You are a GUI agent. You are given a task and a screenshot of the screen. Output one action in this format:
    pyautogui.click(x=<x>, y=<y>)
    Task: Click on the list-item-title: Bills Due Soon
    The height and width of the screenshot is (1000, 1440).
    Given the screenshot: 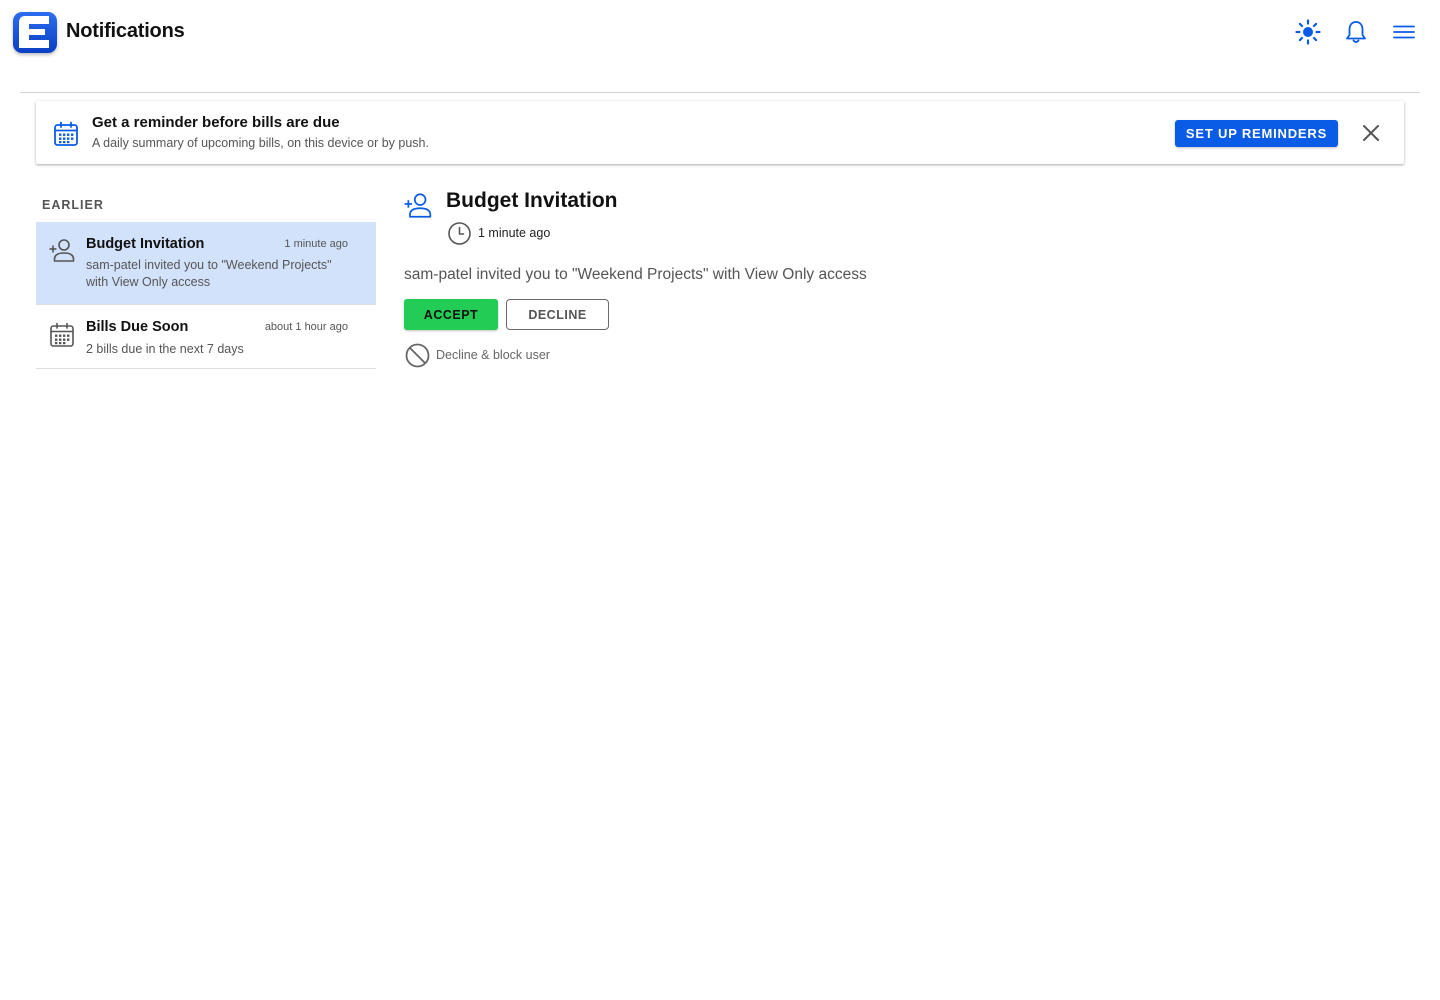 What is the action you would take?
    pyautogui.click(x=137, y=327)
    